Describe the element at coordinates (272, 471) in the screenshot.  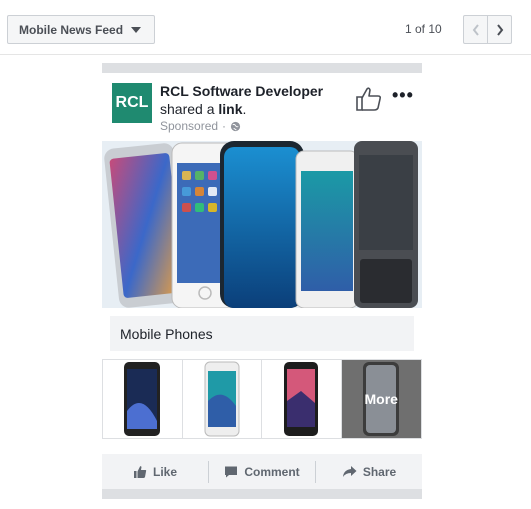
I see `comment-label: Comment` at that location.